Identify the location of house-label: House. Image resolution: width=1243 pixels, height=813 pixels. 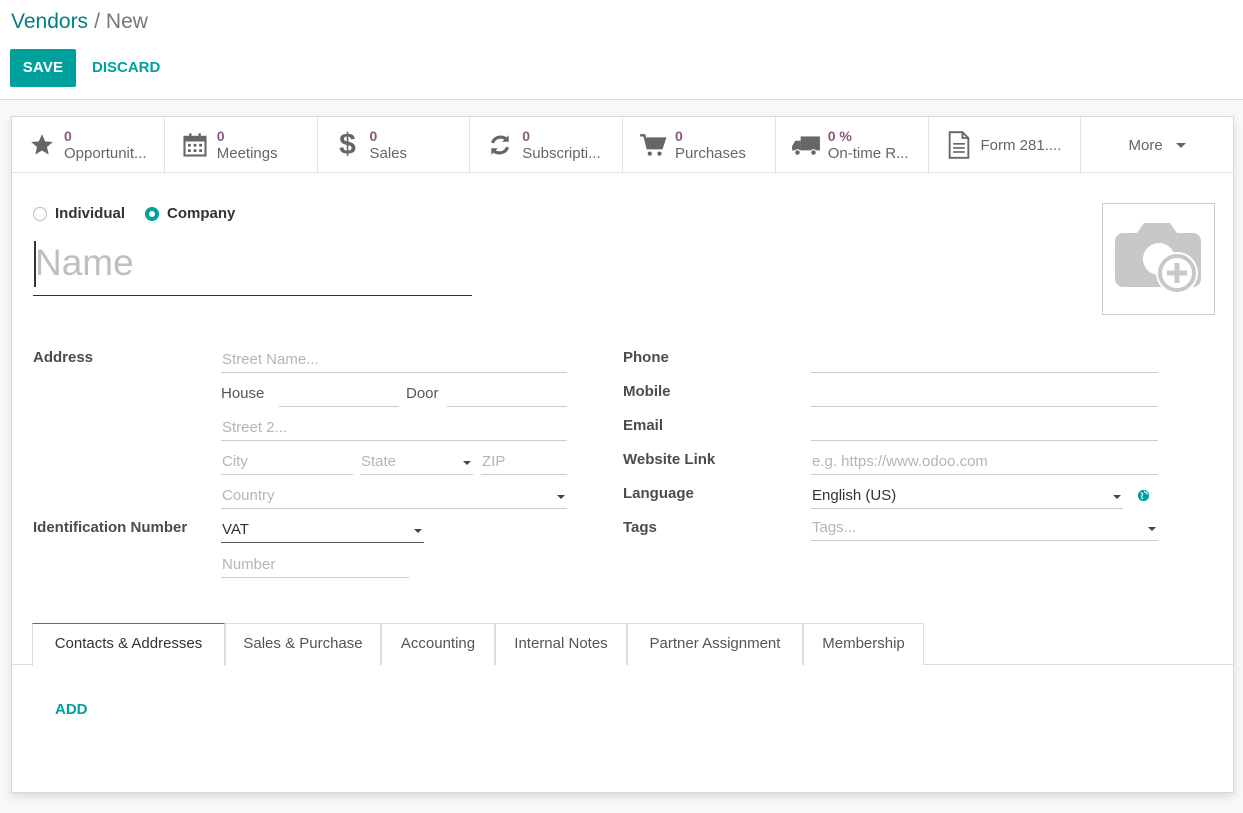
(243, 393).